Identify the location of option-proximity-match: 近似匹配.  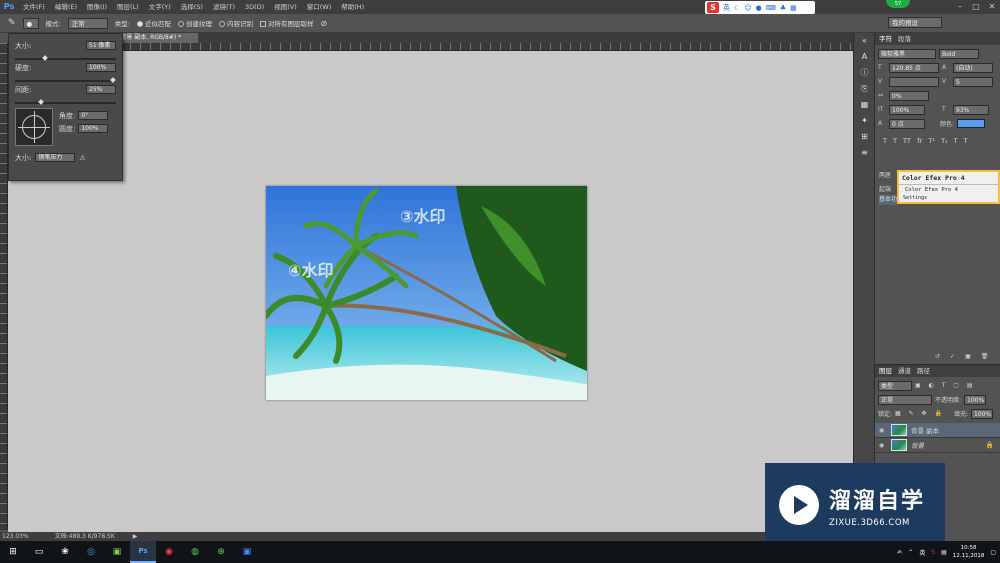
(153, 23).